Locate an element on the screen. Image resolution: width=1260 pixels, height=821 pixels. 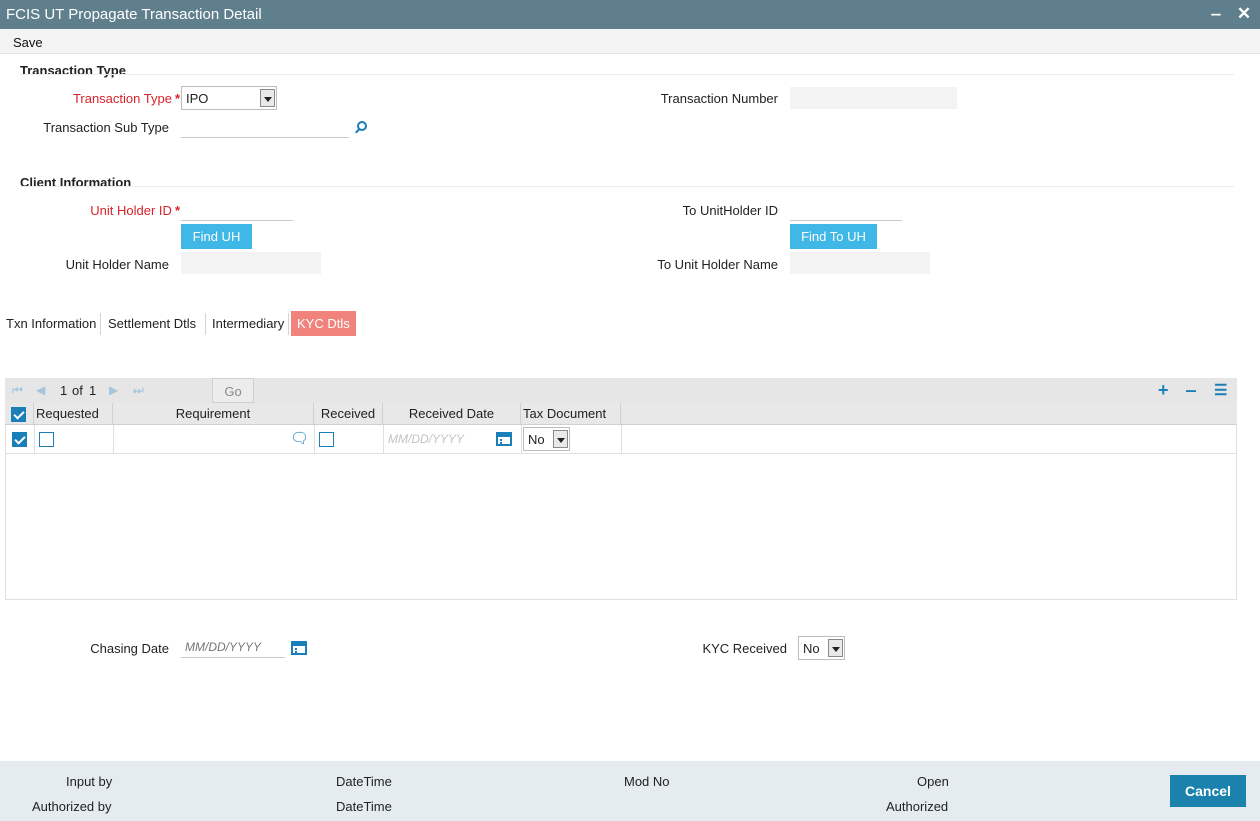
row-select-cell is located at coordinates (20, 439).